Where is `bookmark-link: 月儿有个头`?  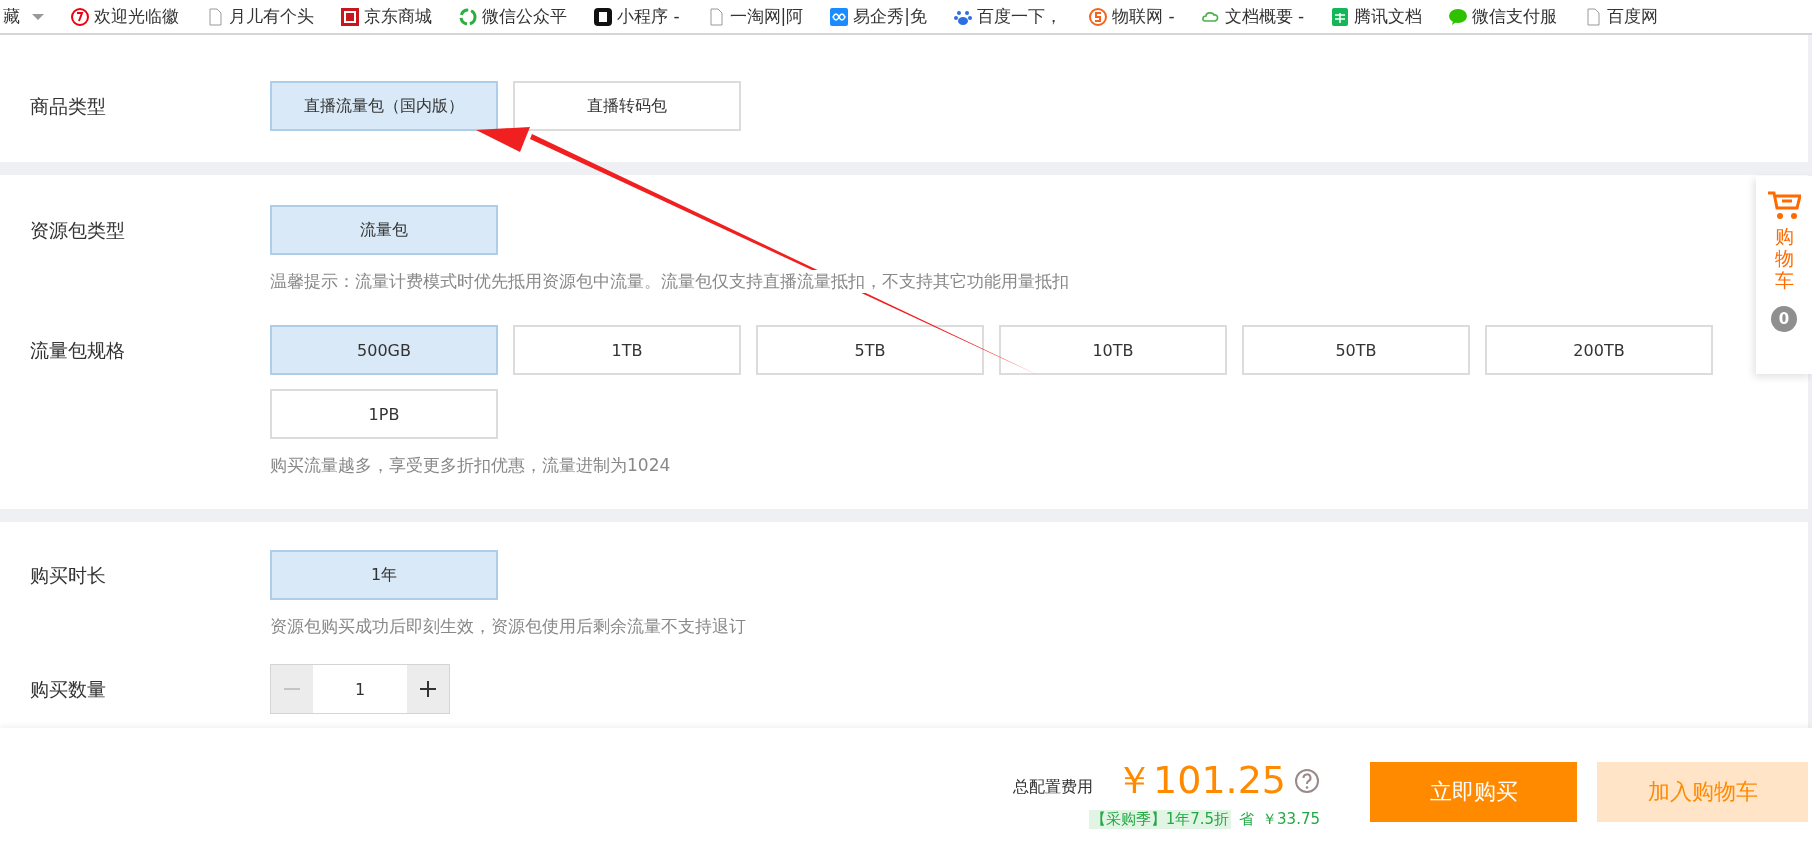
bookmark-link: 月儿有个头 is located at coordinates (271, 16).